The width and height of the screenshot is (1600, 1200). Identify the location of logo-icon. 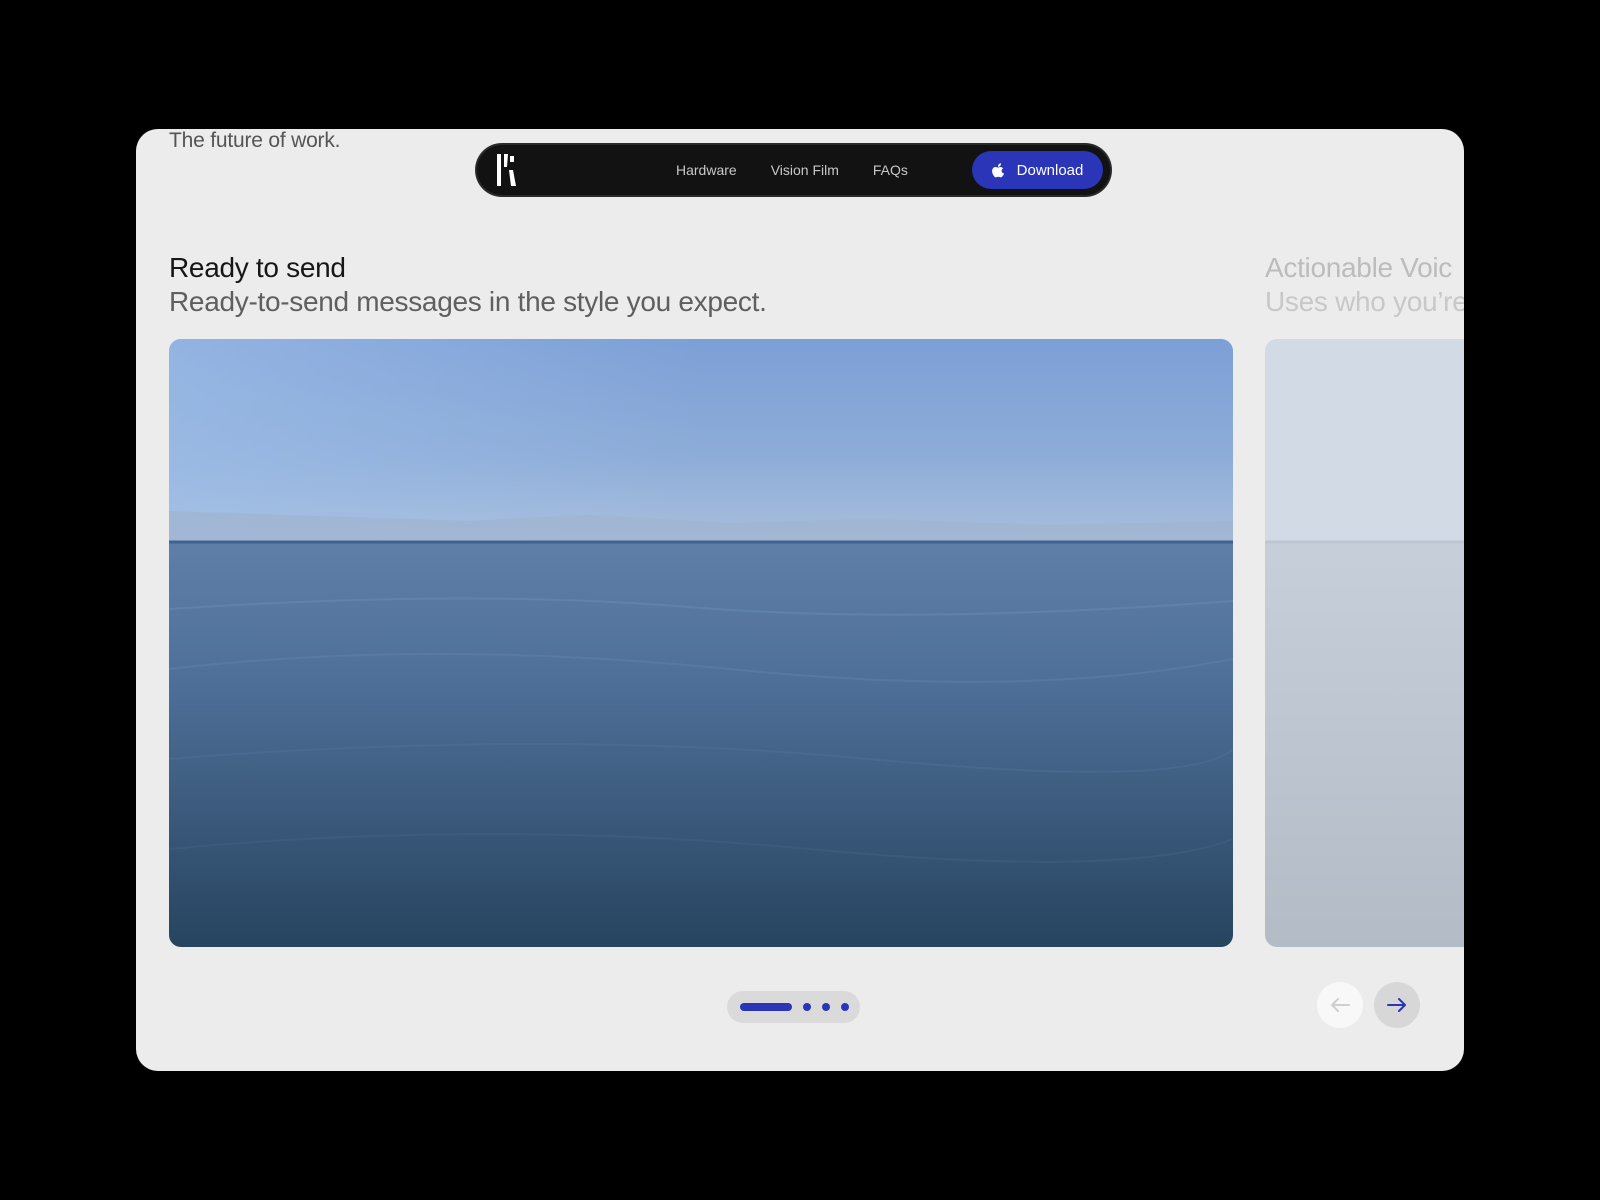
(506, 170).